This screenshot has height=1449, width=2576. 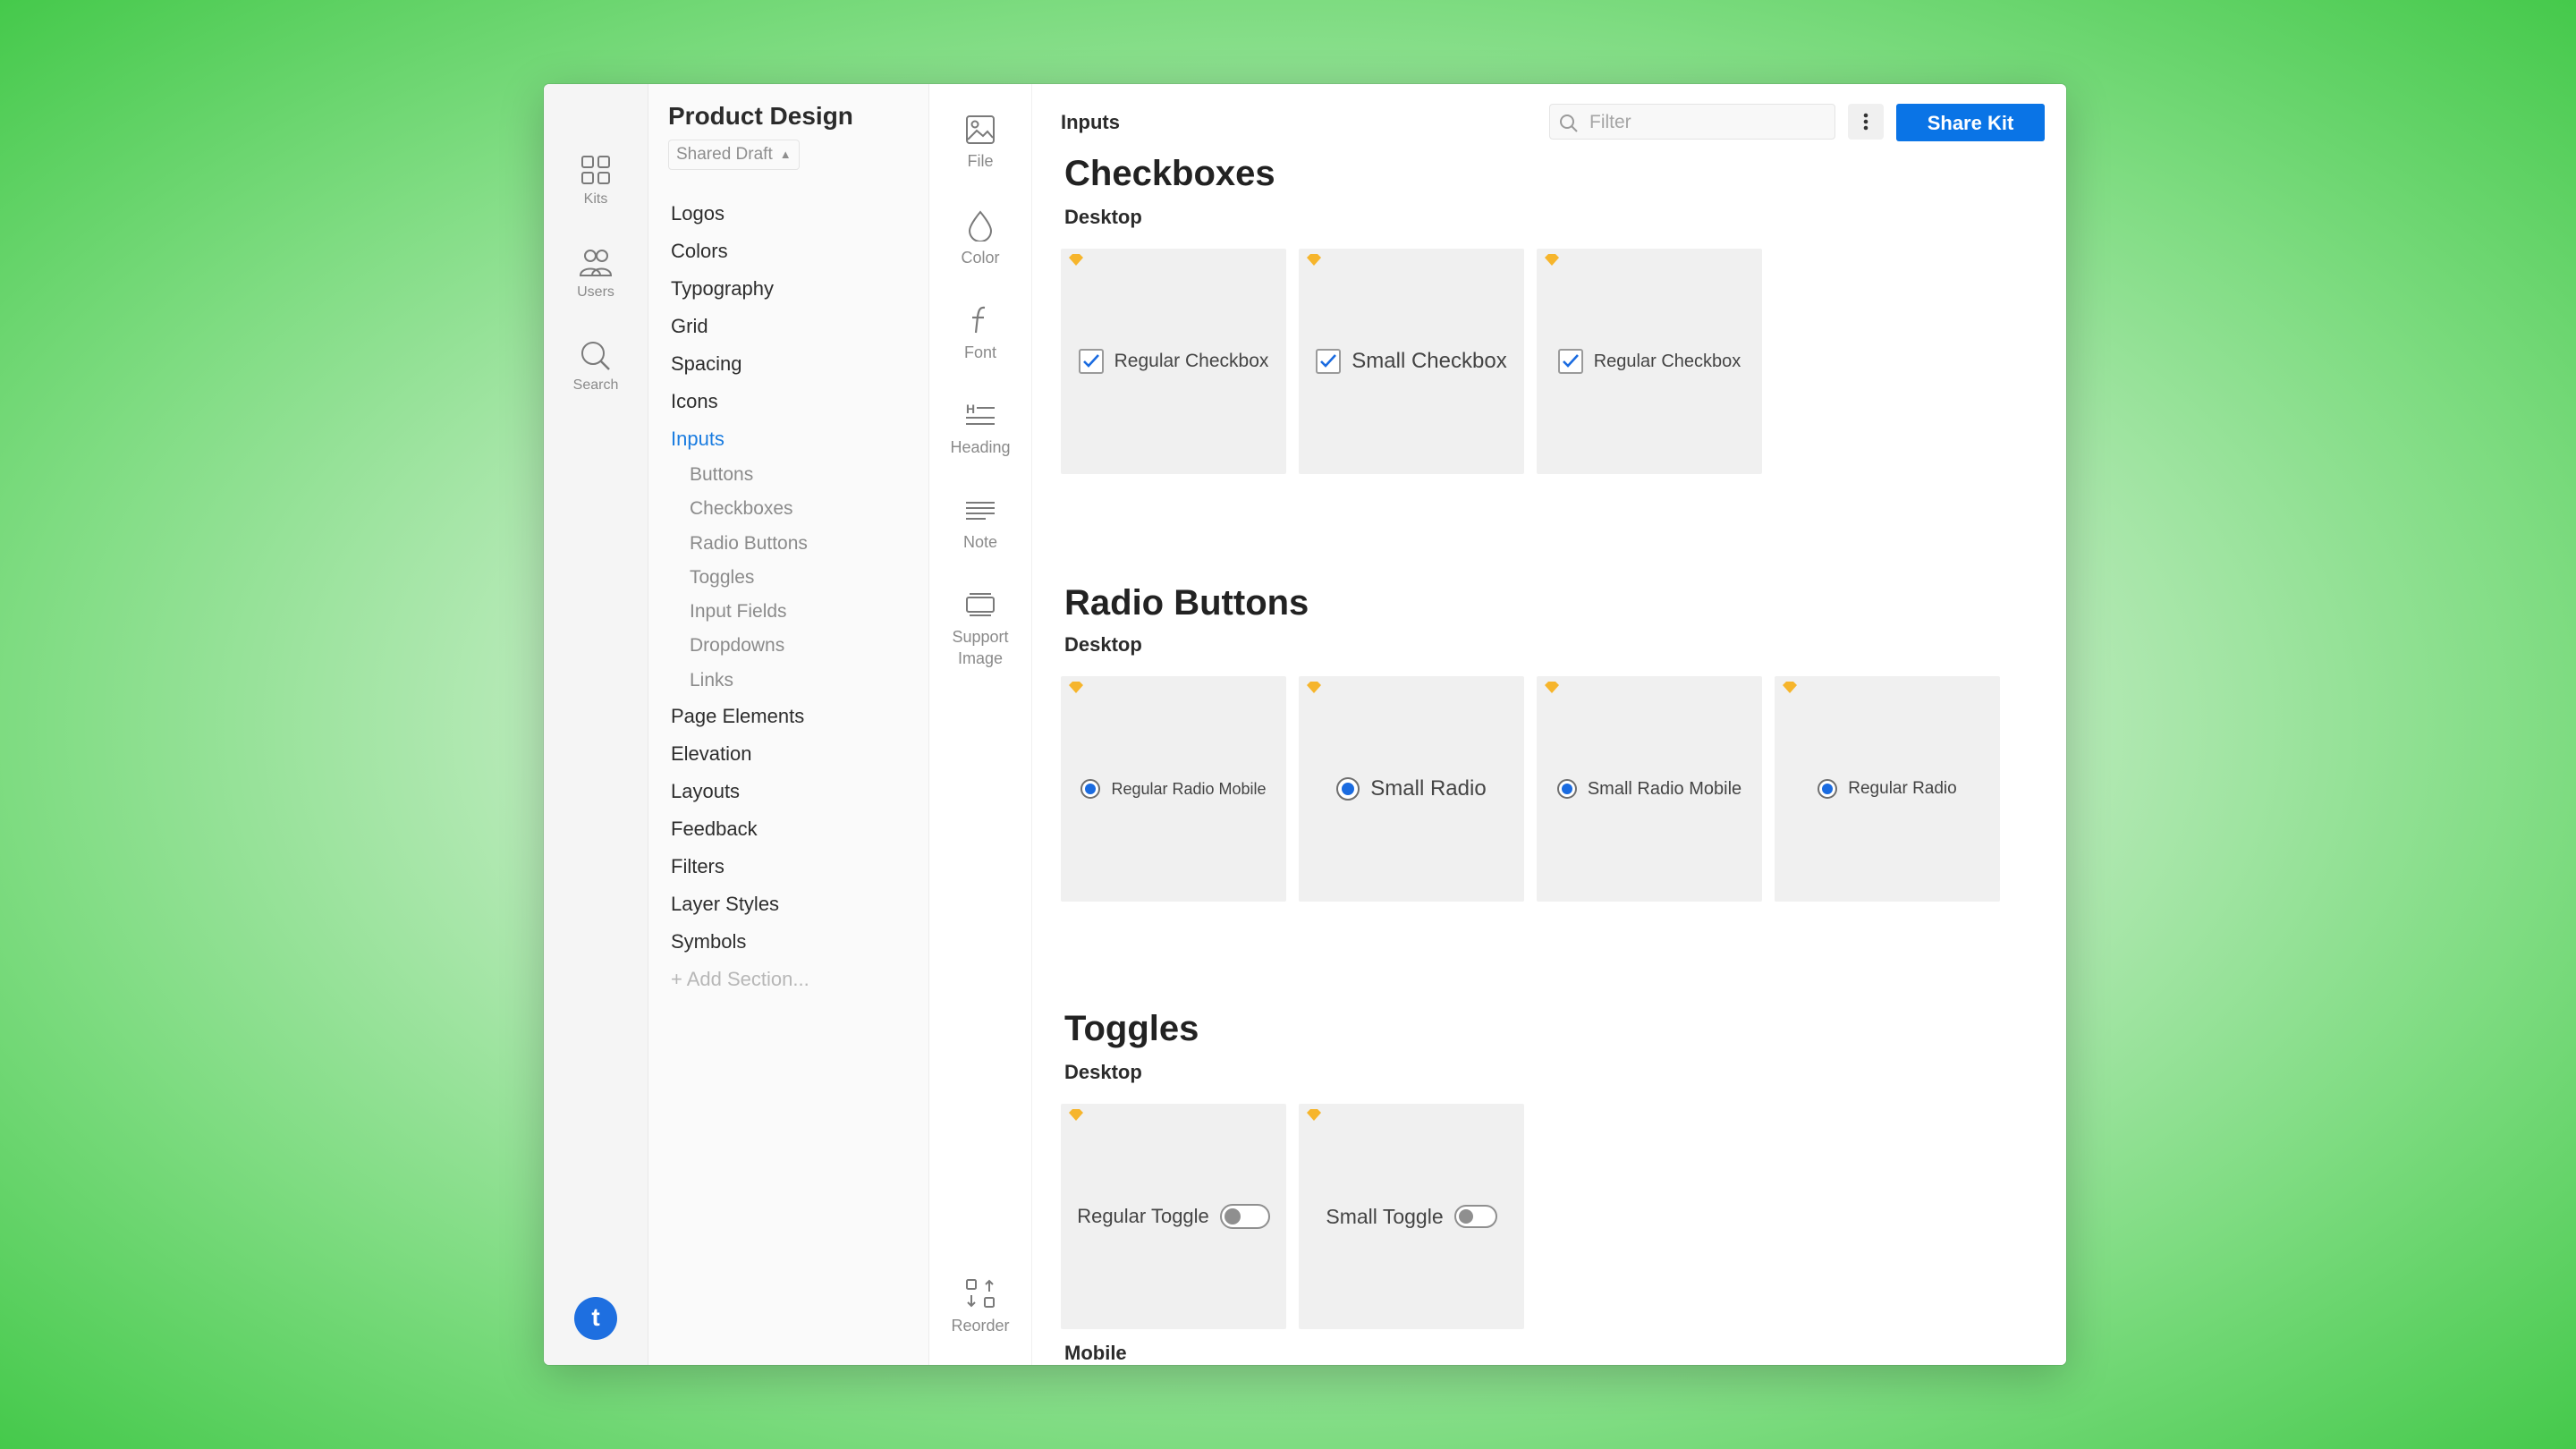 I want to click on card-label: Regular Radio, so click(x=1902, y=788).